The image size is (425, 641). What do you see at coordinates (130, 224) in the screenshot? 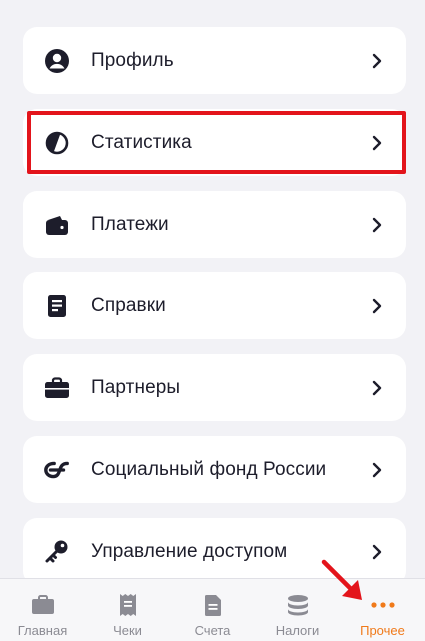
I see `menu-item-label: Платежи` at bounding box center [130, 224].